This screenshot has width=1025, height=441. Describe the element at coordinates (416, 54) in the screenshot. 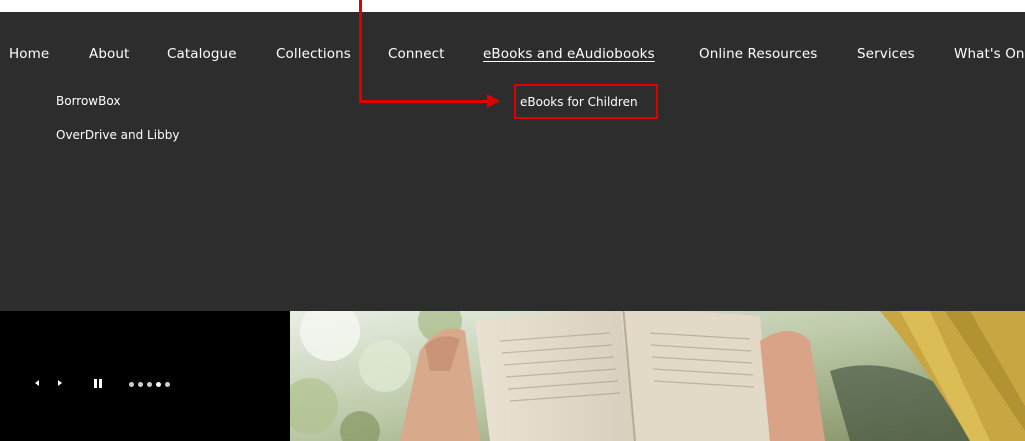

I see `nav-item-connect: Connect` at that location.